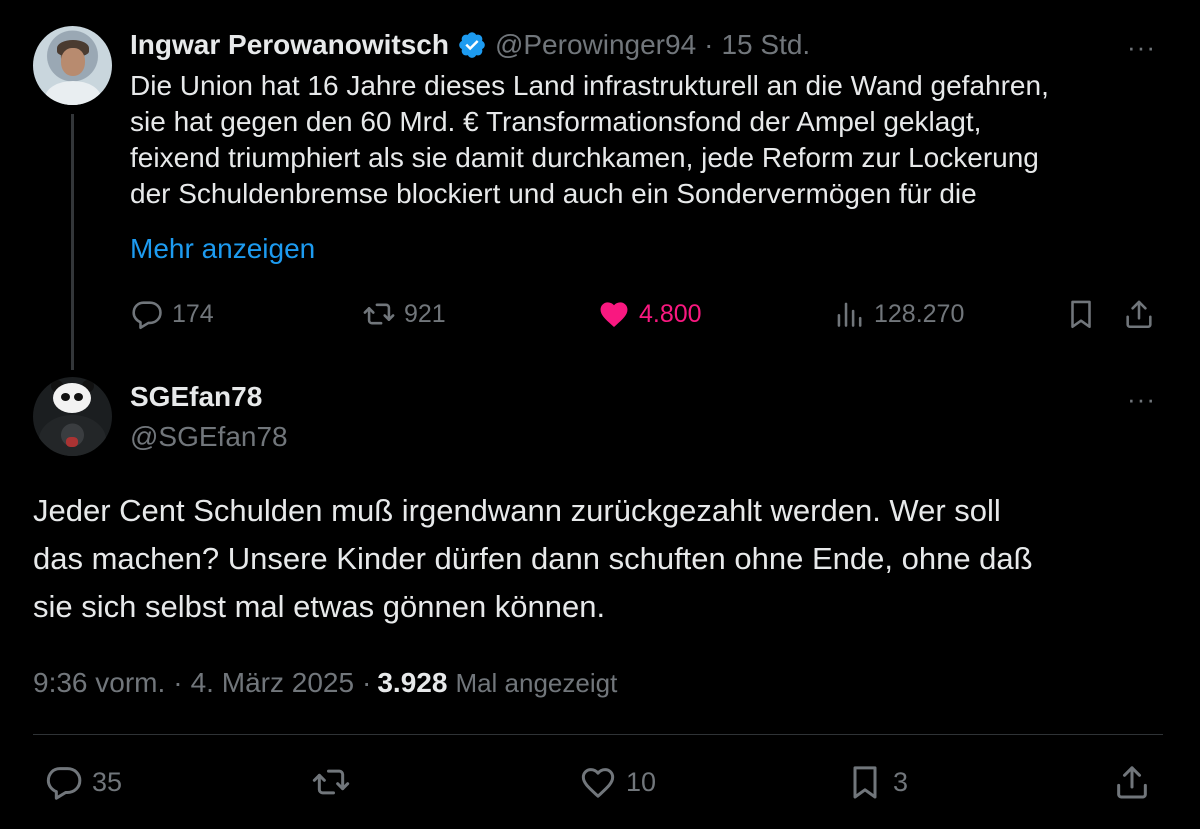  Describe the element at coordinates (849, 314) in the screenshot. I see `analytics-icon` at that location.